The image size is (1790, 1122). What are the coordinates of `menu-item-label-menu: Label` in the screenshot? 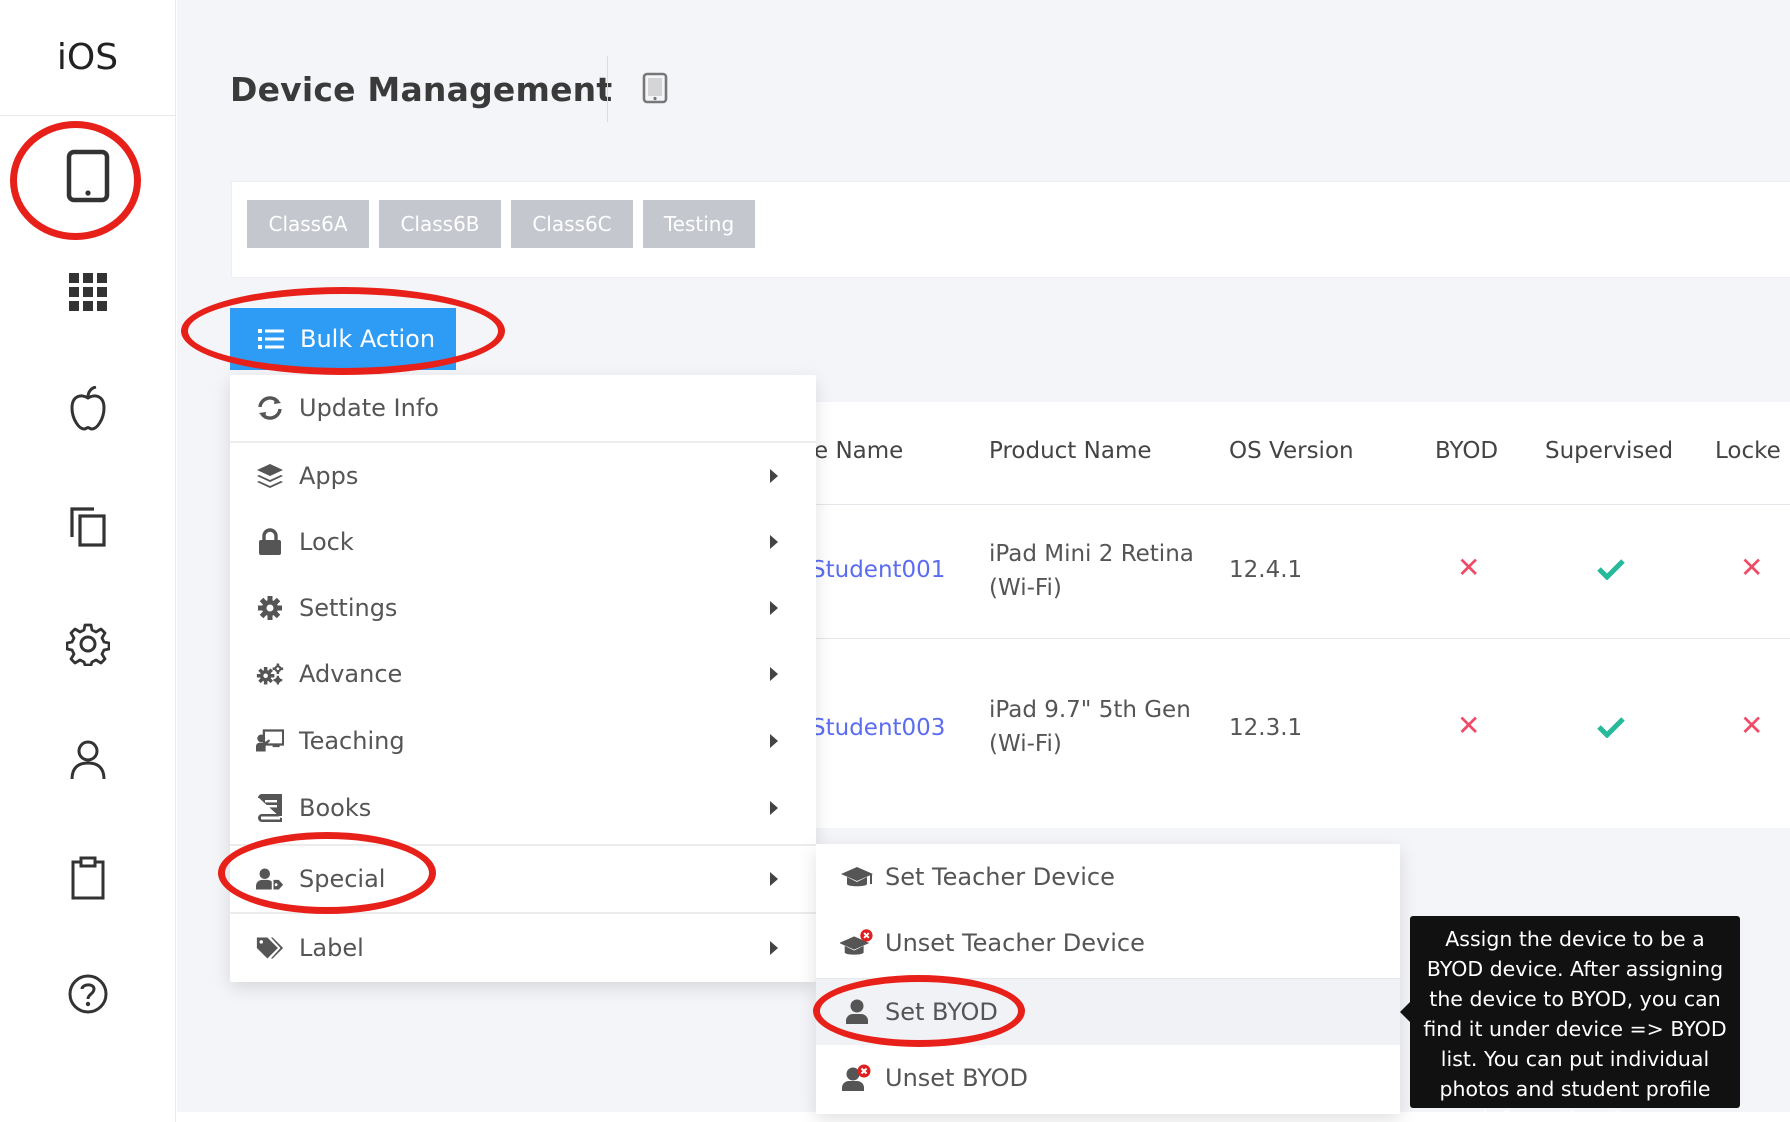 It's located at (523, 948).